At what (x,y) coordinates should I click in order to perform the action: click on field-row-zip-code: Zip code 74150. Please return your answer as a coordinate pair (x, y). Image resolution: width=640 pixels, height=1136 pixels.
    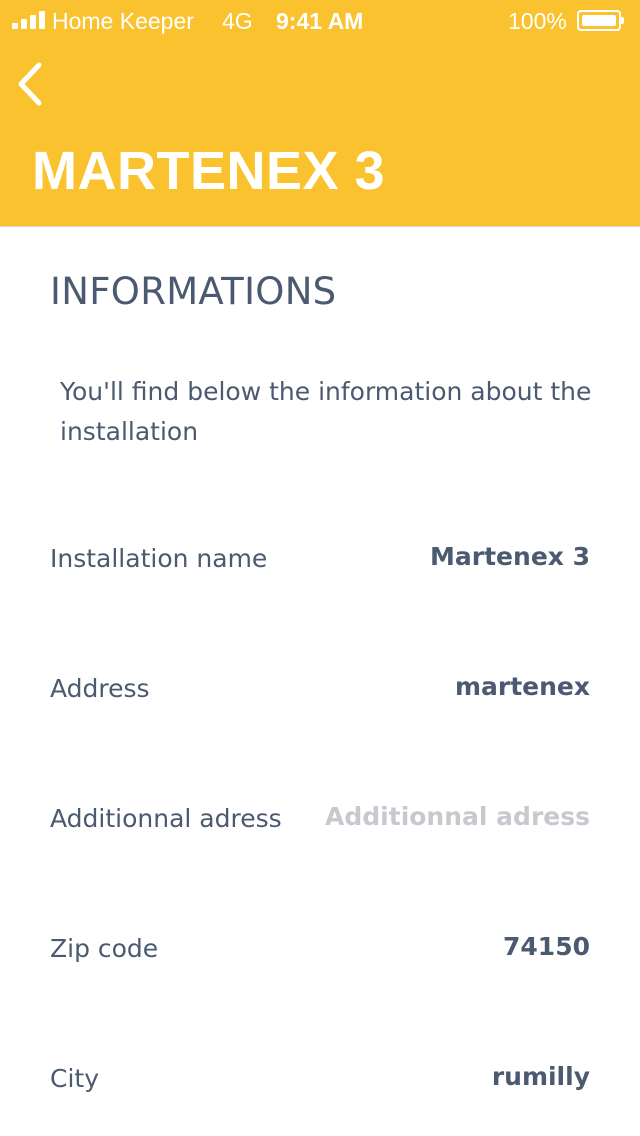
    Looking at the image, I should click on (320, 950).